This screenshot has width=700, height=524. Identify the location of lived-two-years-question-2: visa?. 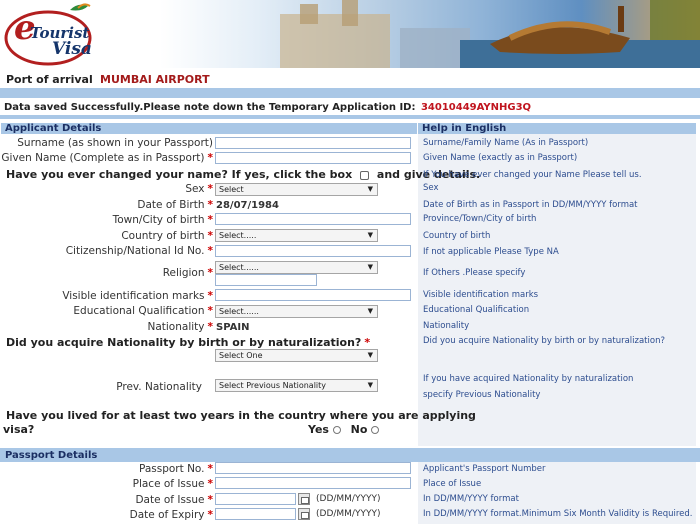
(19, 429).